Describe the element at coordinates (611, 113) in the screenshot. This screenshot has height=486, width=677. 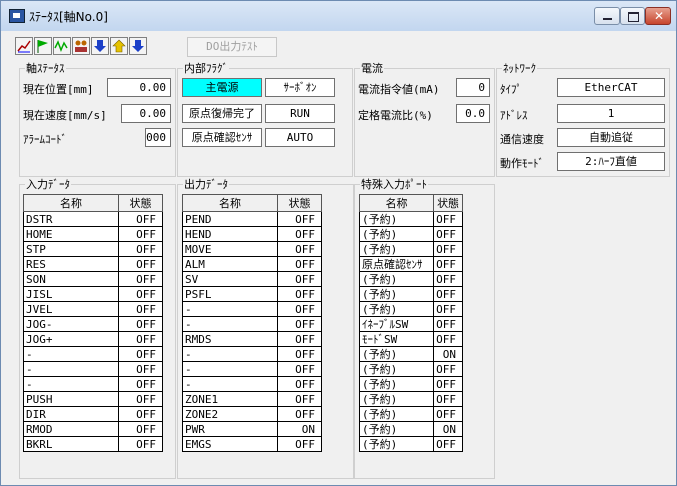
I see `network-address-value: 1` at that location.